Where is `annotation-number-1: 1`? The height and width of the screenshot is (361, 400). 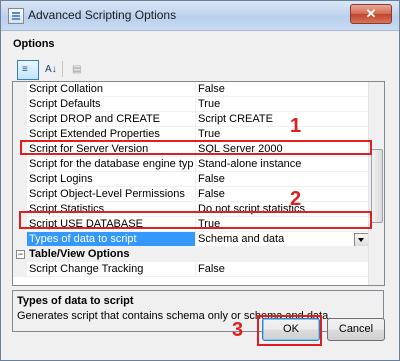
annotation-number-1: 1 is located at coordinates (296, 126).